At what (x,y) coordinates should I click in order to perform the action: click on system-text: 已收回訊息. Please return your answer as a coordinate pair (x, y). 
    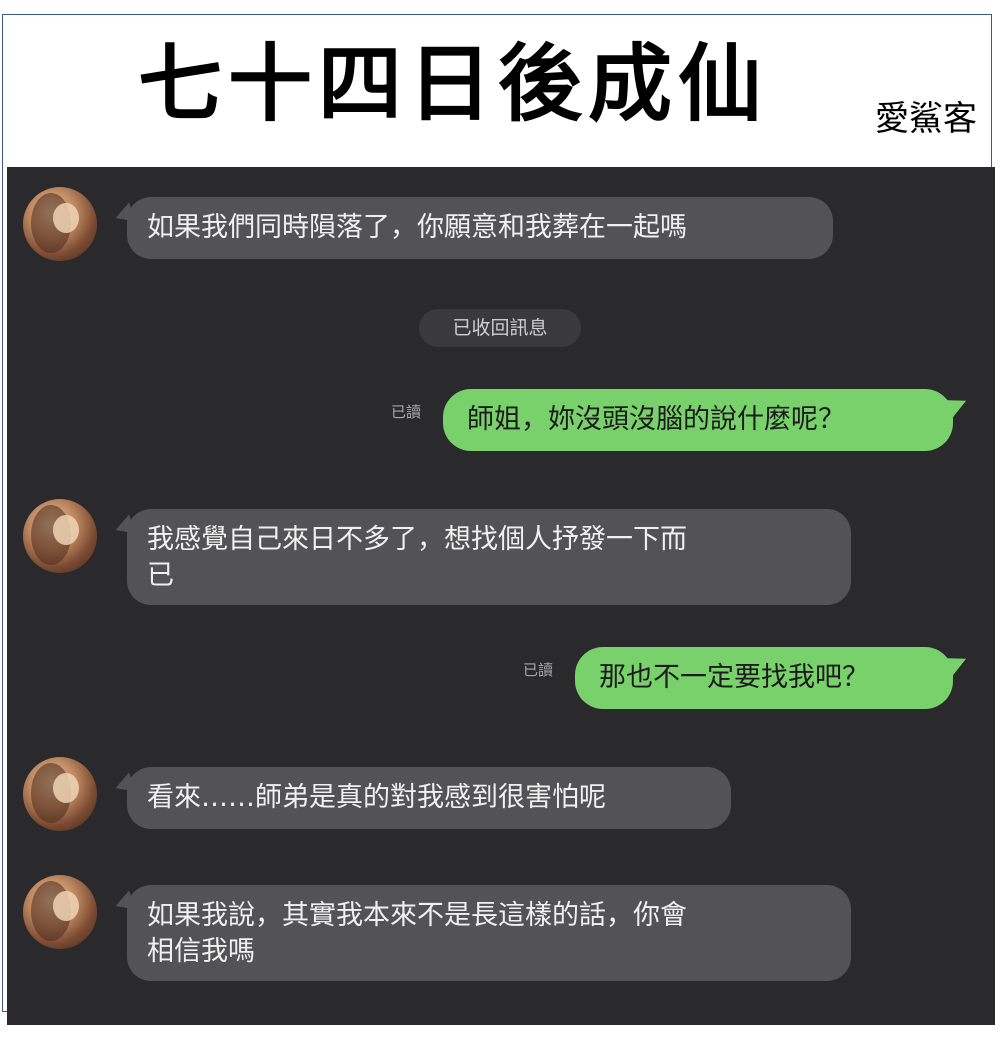
    Looking at the image, I should click on (500, 328).